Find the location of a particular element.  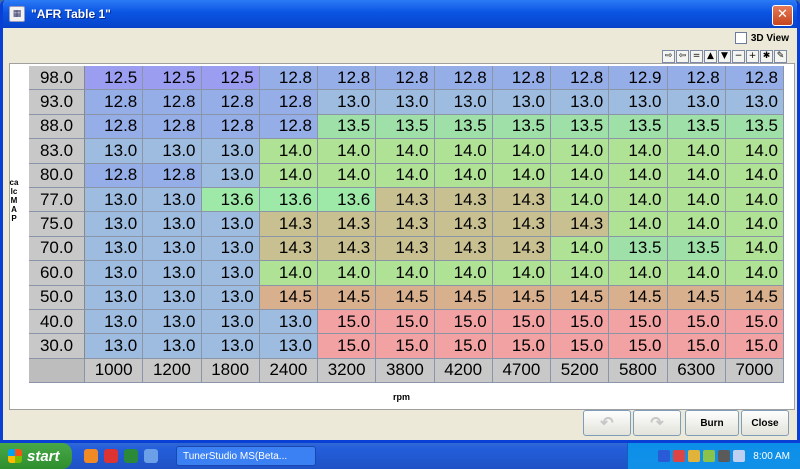

update-icon is located at coordinates (709, 456).